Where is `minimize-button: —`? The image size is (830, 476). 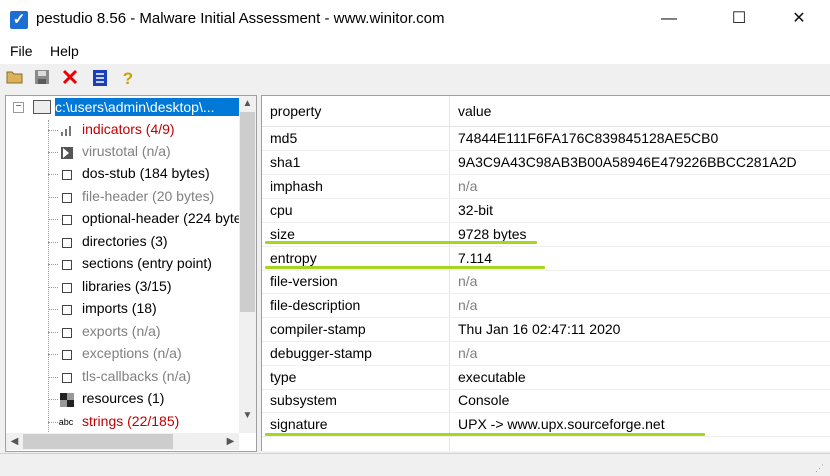 minimize-button: — is located at coordinates (669, 19).